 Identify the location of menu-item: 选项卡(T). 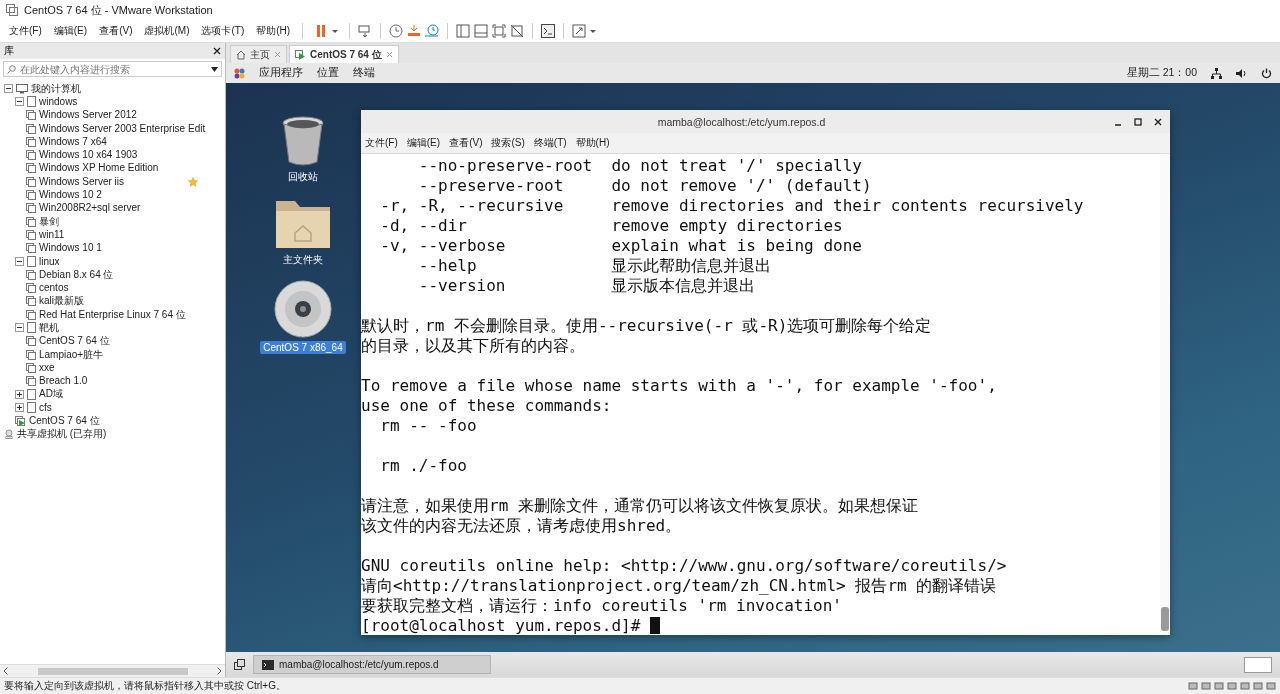
(223, 31).